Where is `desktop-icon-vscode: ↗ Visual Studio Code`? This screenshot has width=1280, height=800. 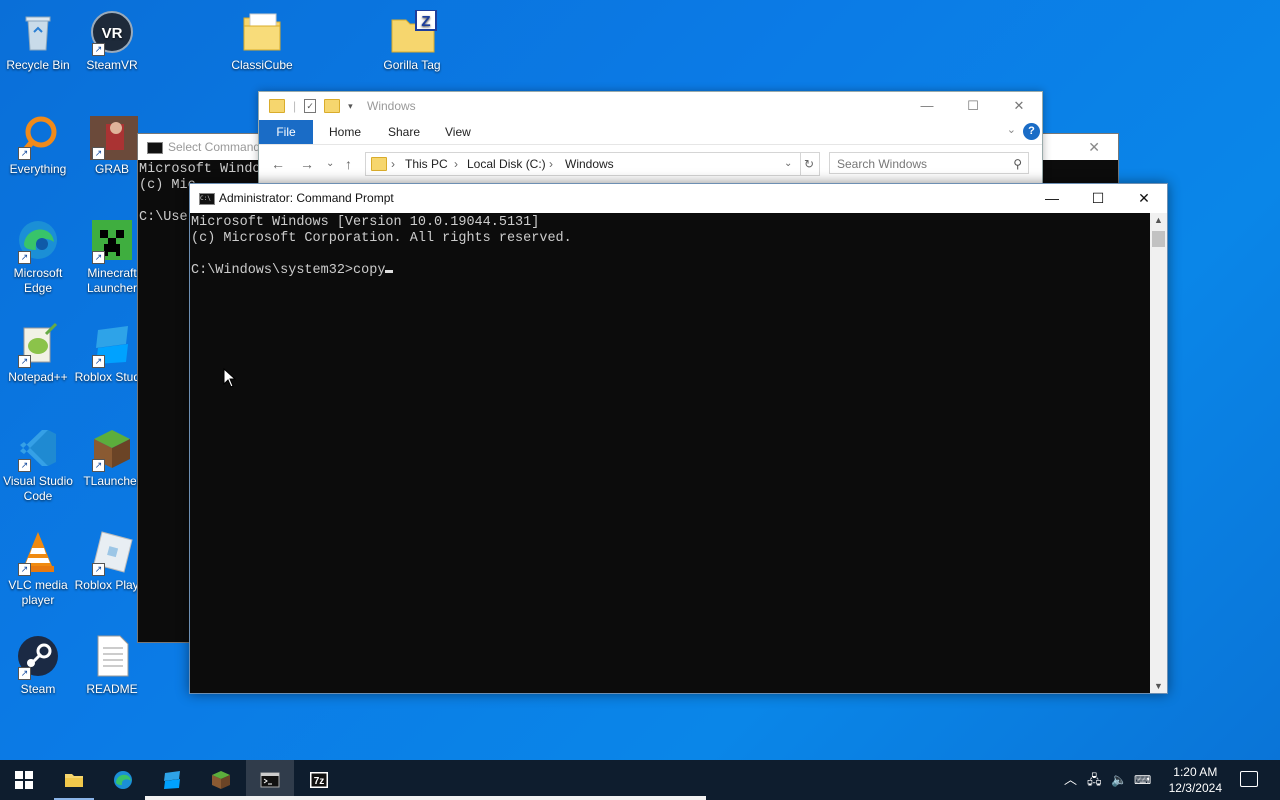
desktop-icon-vscode: ↗ Visual Studio Code is located at coordinates (38, 462).